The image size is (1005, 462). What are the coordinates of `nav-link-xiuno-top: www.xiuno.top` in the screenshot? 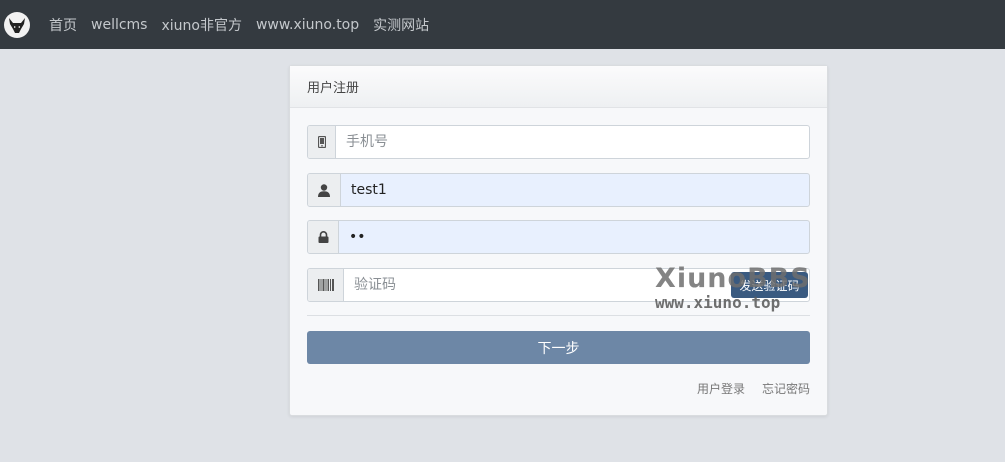 It's located at (307, 25).